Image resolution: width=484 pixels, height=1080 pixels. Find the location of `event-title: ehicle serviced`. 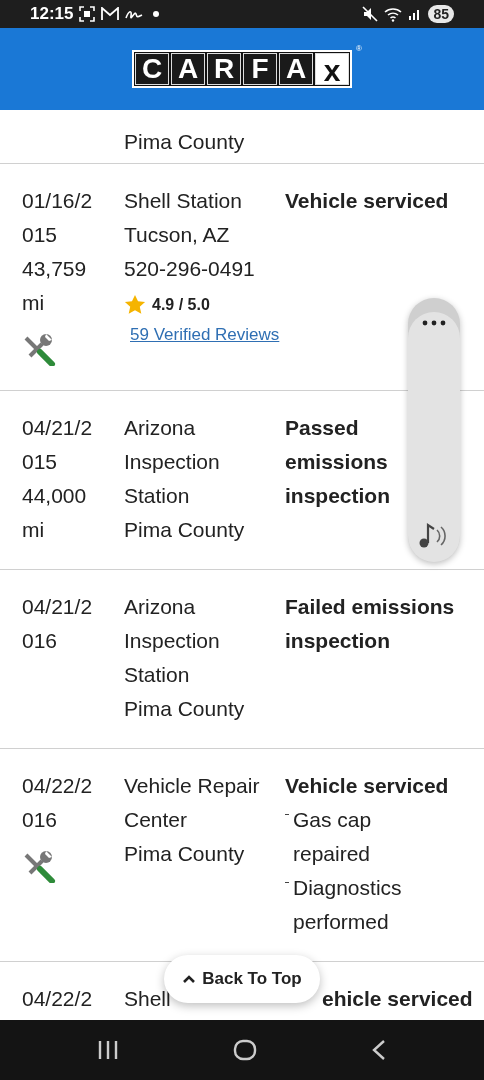

event-title: ehicle serviced is located at coordinates (397, 999).